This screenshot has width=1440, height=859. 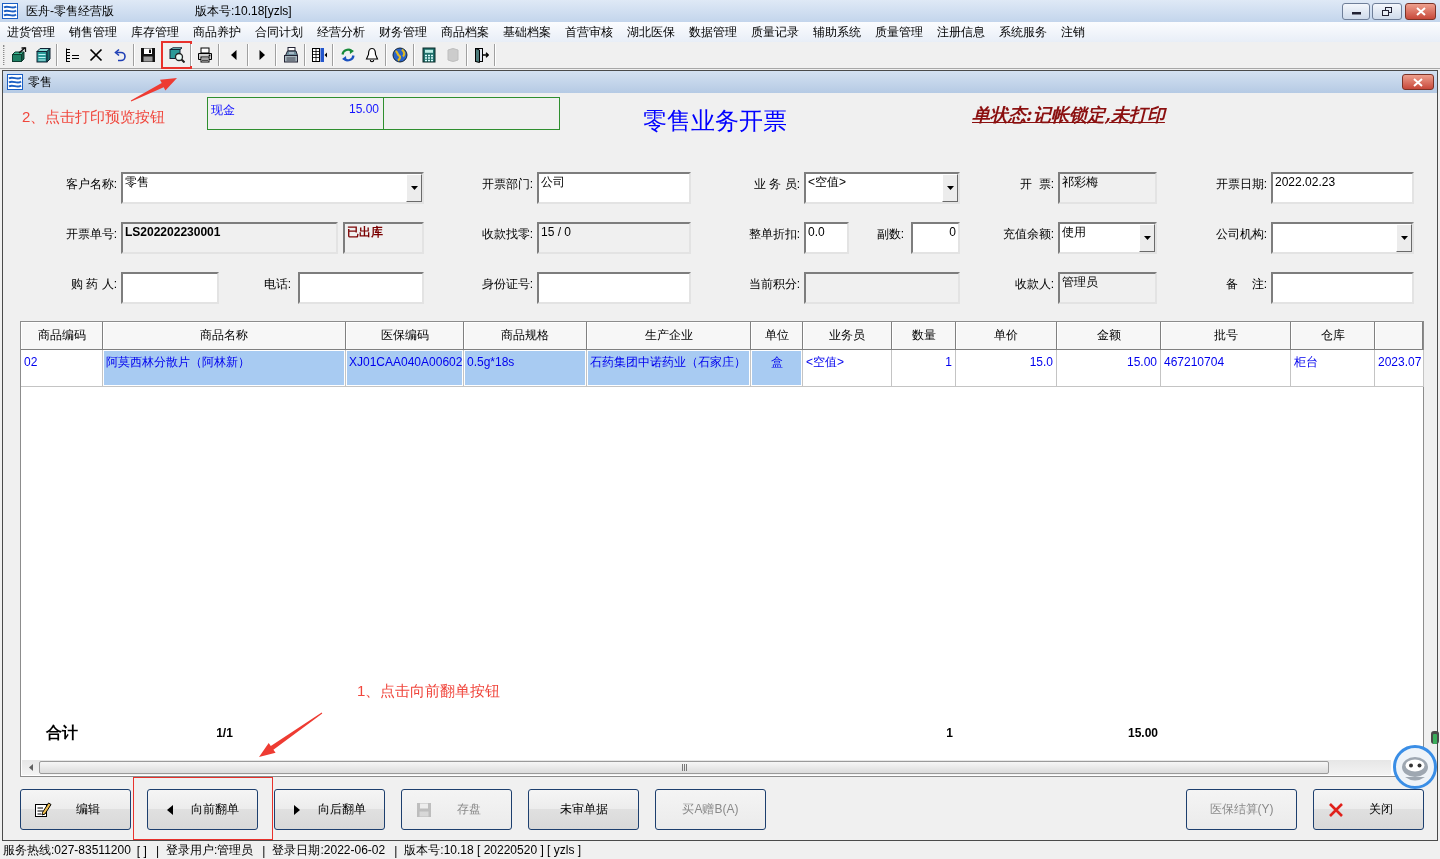 I want to click on box-arrow-icon, so click(x=19, y=55).